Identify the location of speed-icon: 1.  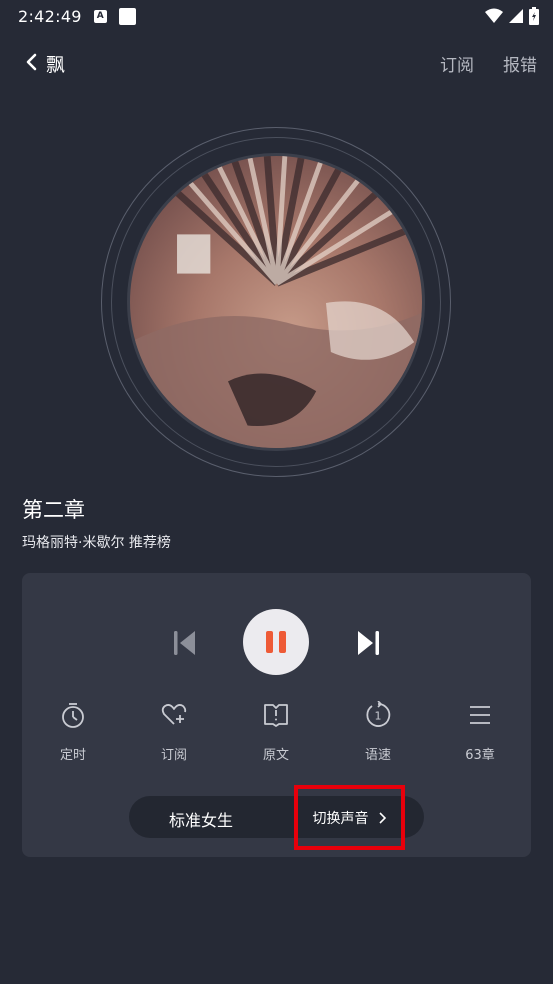
(378, 714).